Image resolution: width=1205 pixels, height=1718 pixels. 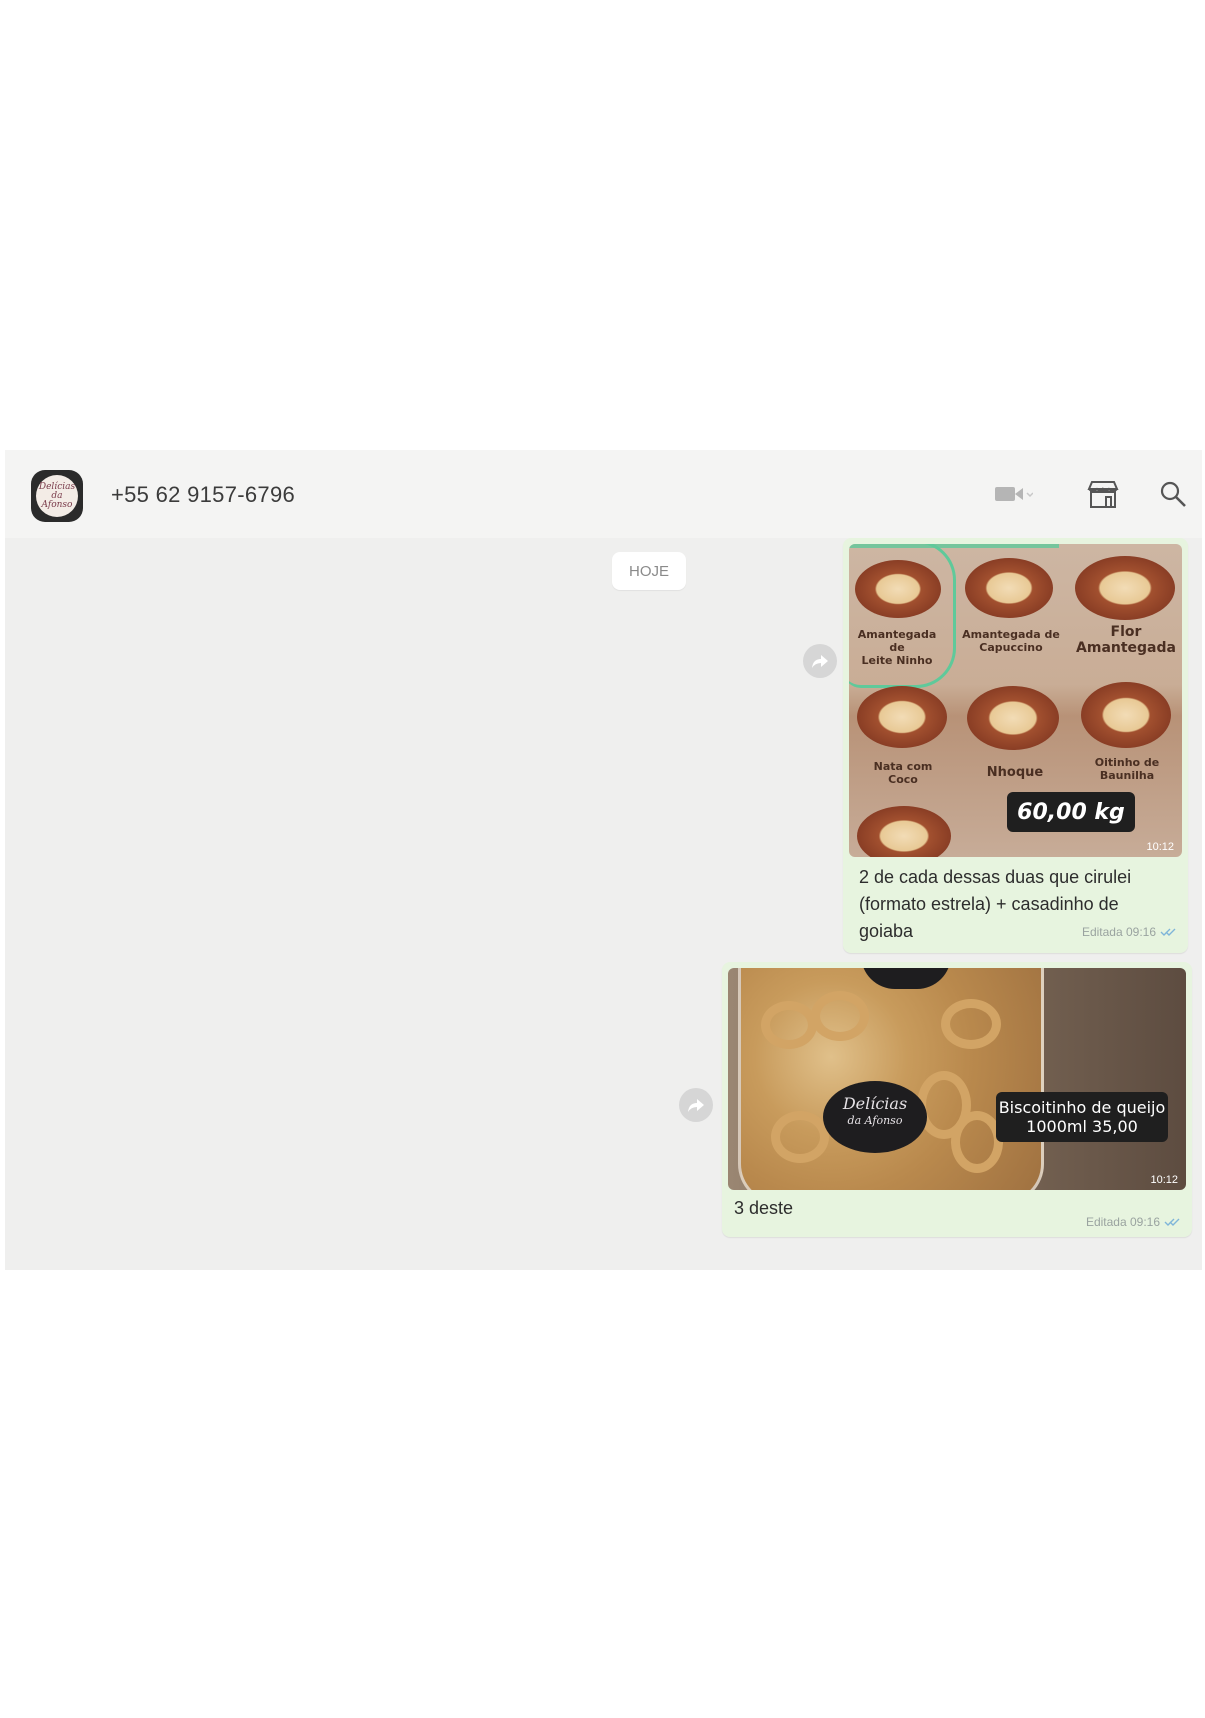 I want to click on search-button, so click(x=1173, y=494).